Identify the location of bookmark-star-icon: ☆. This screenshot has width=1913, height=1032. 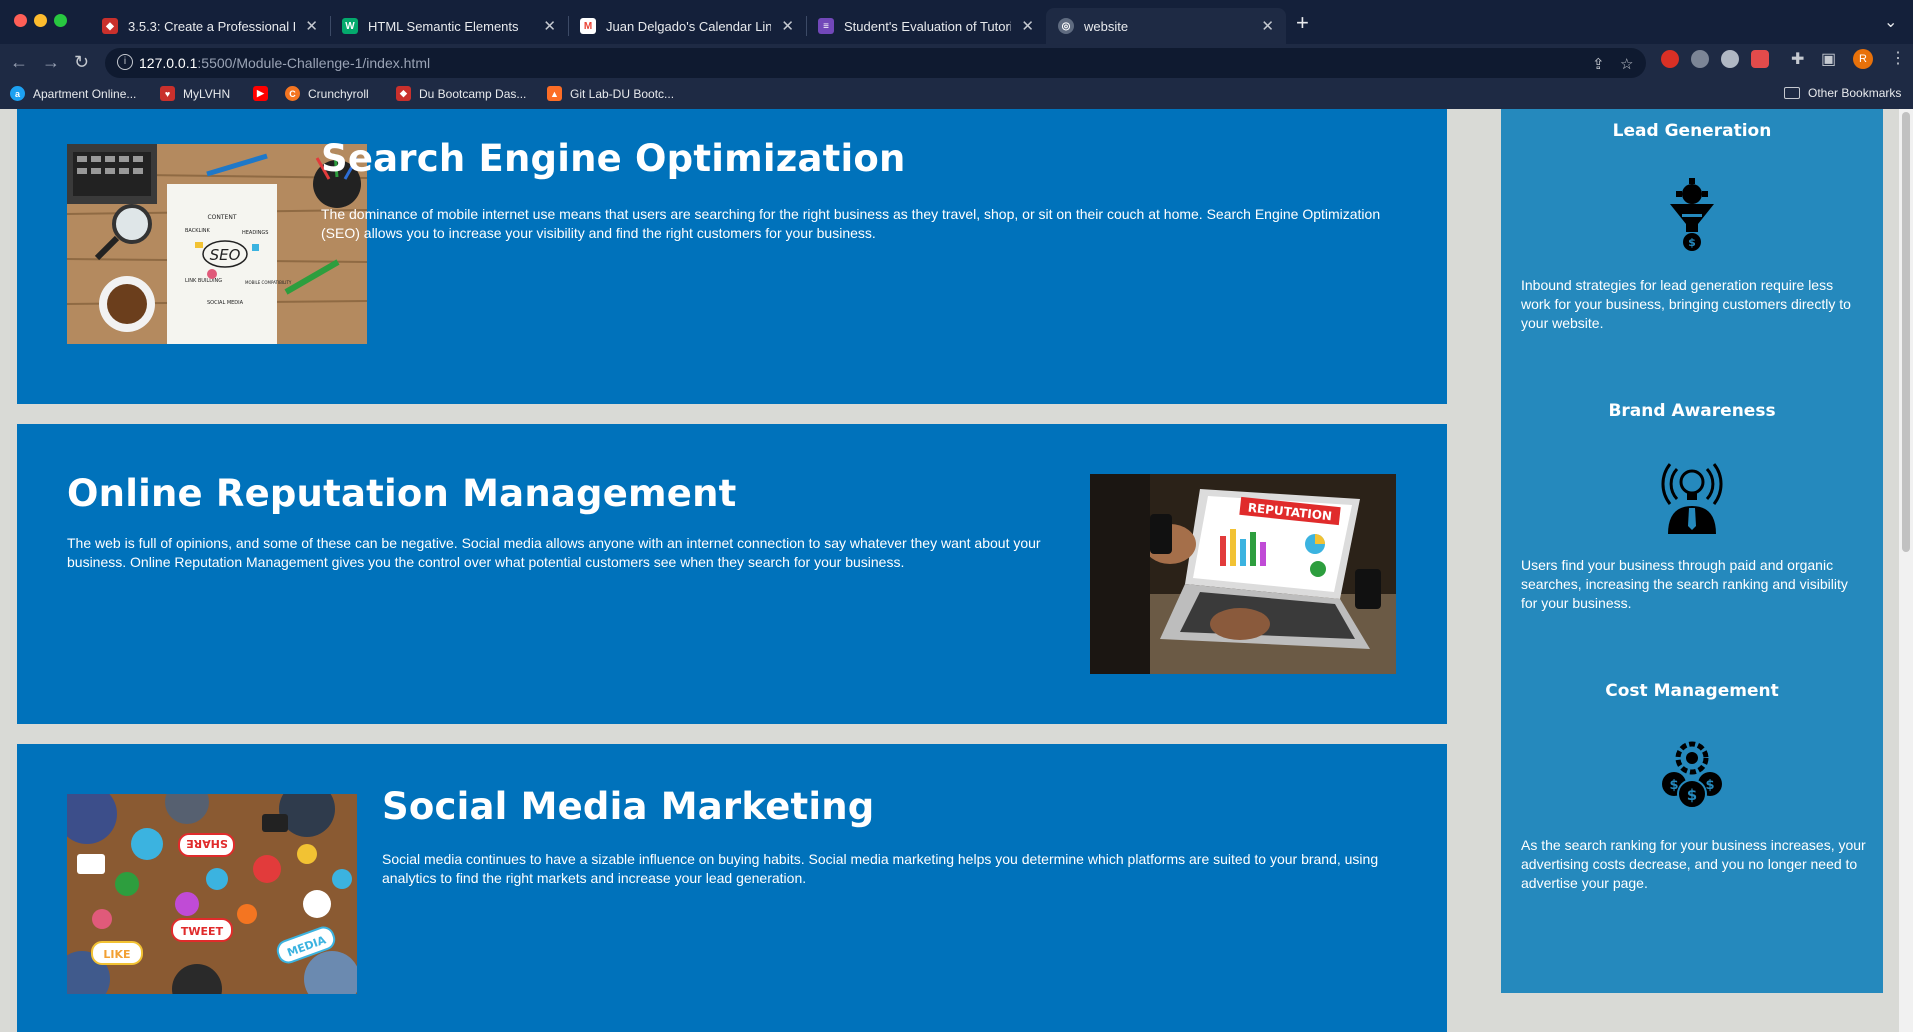
(1626, 64).